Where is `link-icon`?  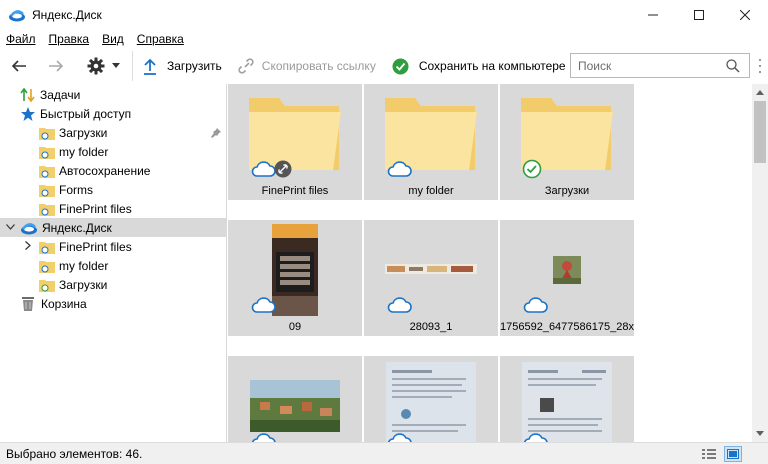
link-icon is located at coordinates (246, 66).